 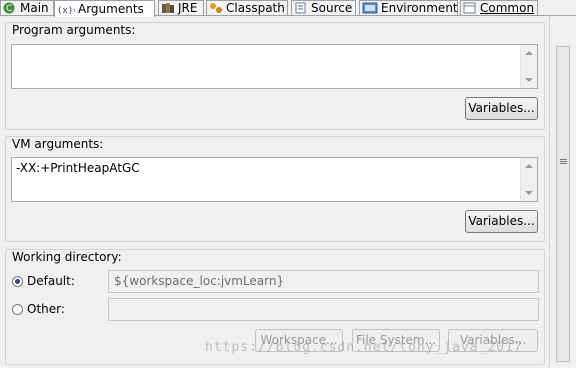 I want to click on vm-arguments-scrollbar, so click(x=528, y=179).